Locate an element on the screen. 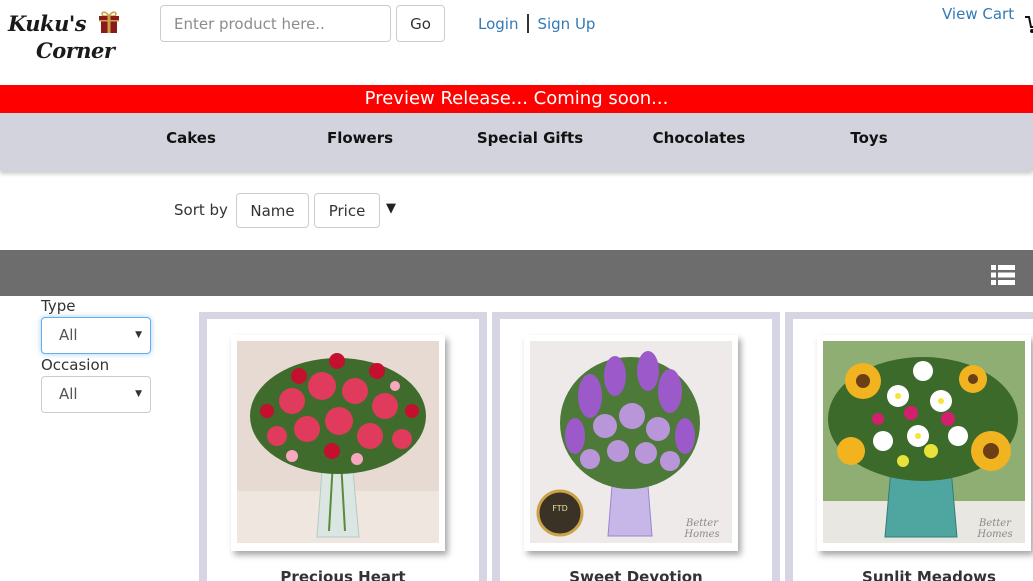 This screenshot has width=1033, height=581. type-filter-select: All ▼ is located at coordinates (96, 335).